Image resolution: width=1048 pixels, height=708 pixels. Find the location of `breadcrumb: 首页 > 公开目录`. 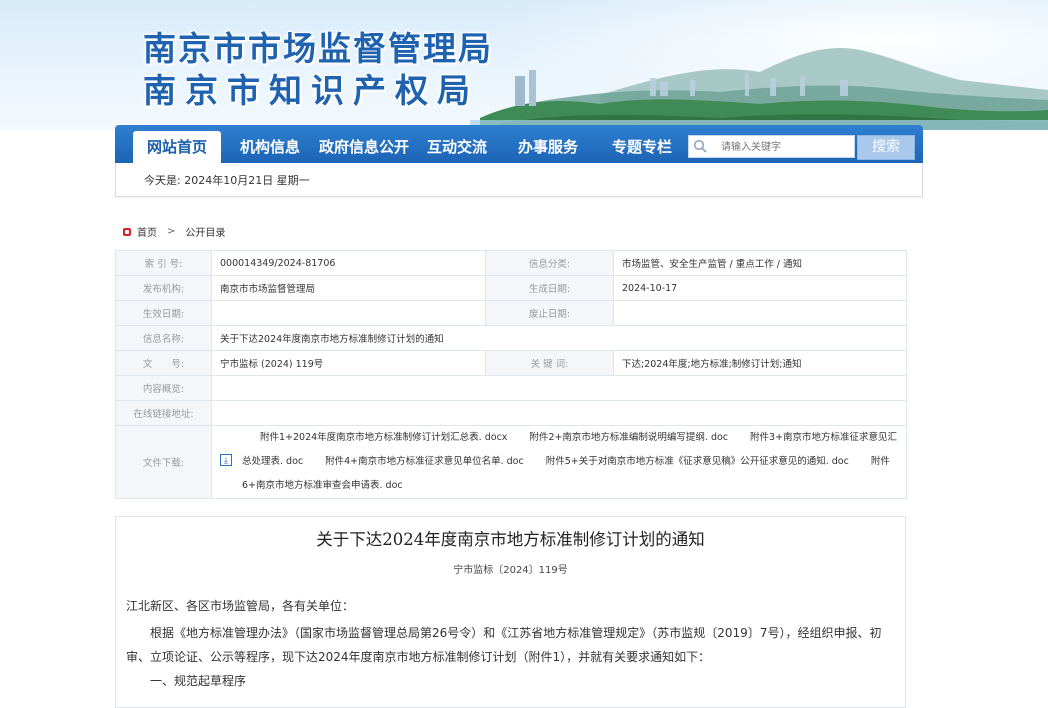

breadcrumb: 首页 > 公开目录 is located at coordinates (174, 231).